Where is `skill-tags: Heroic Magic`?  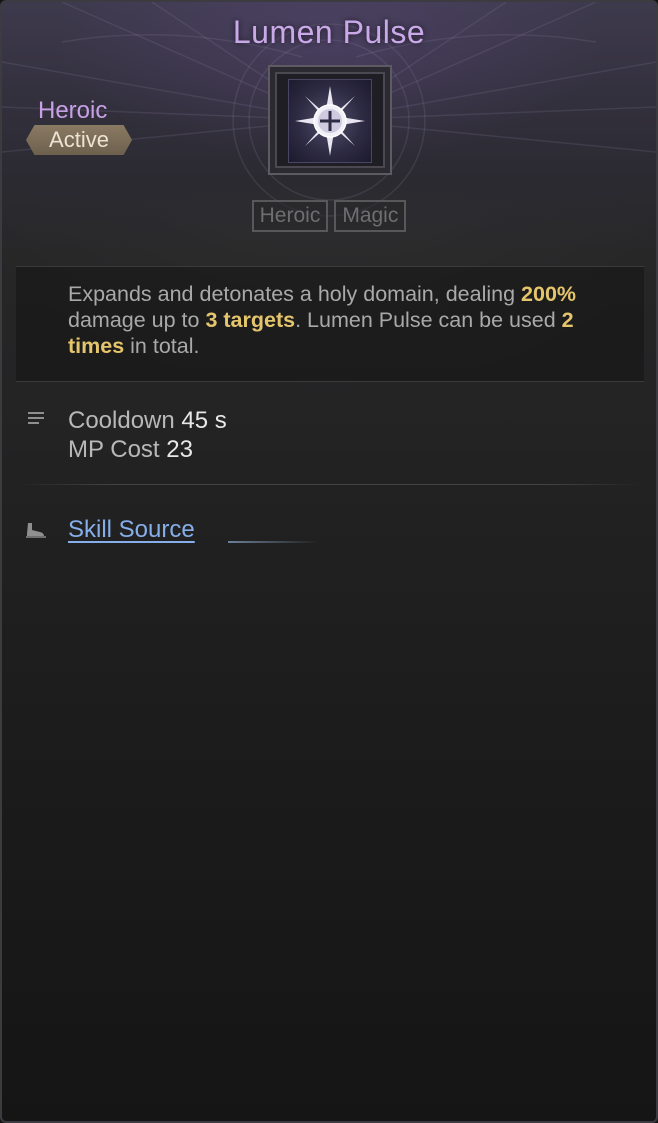
skill-tags: Heroic Magic is located at coordinates (329, 216).